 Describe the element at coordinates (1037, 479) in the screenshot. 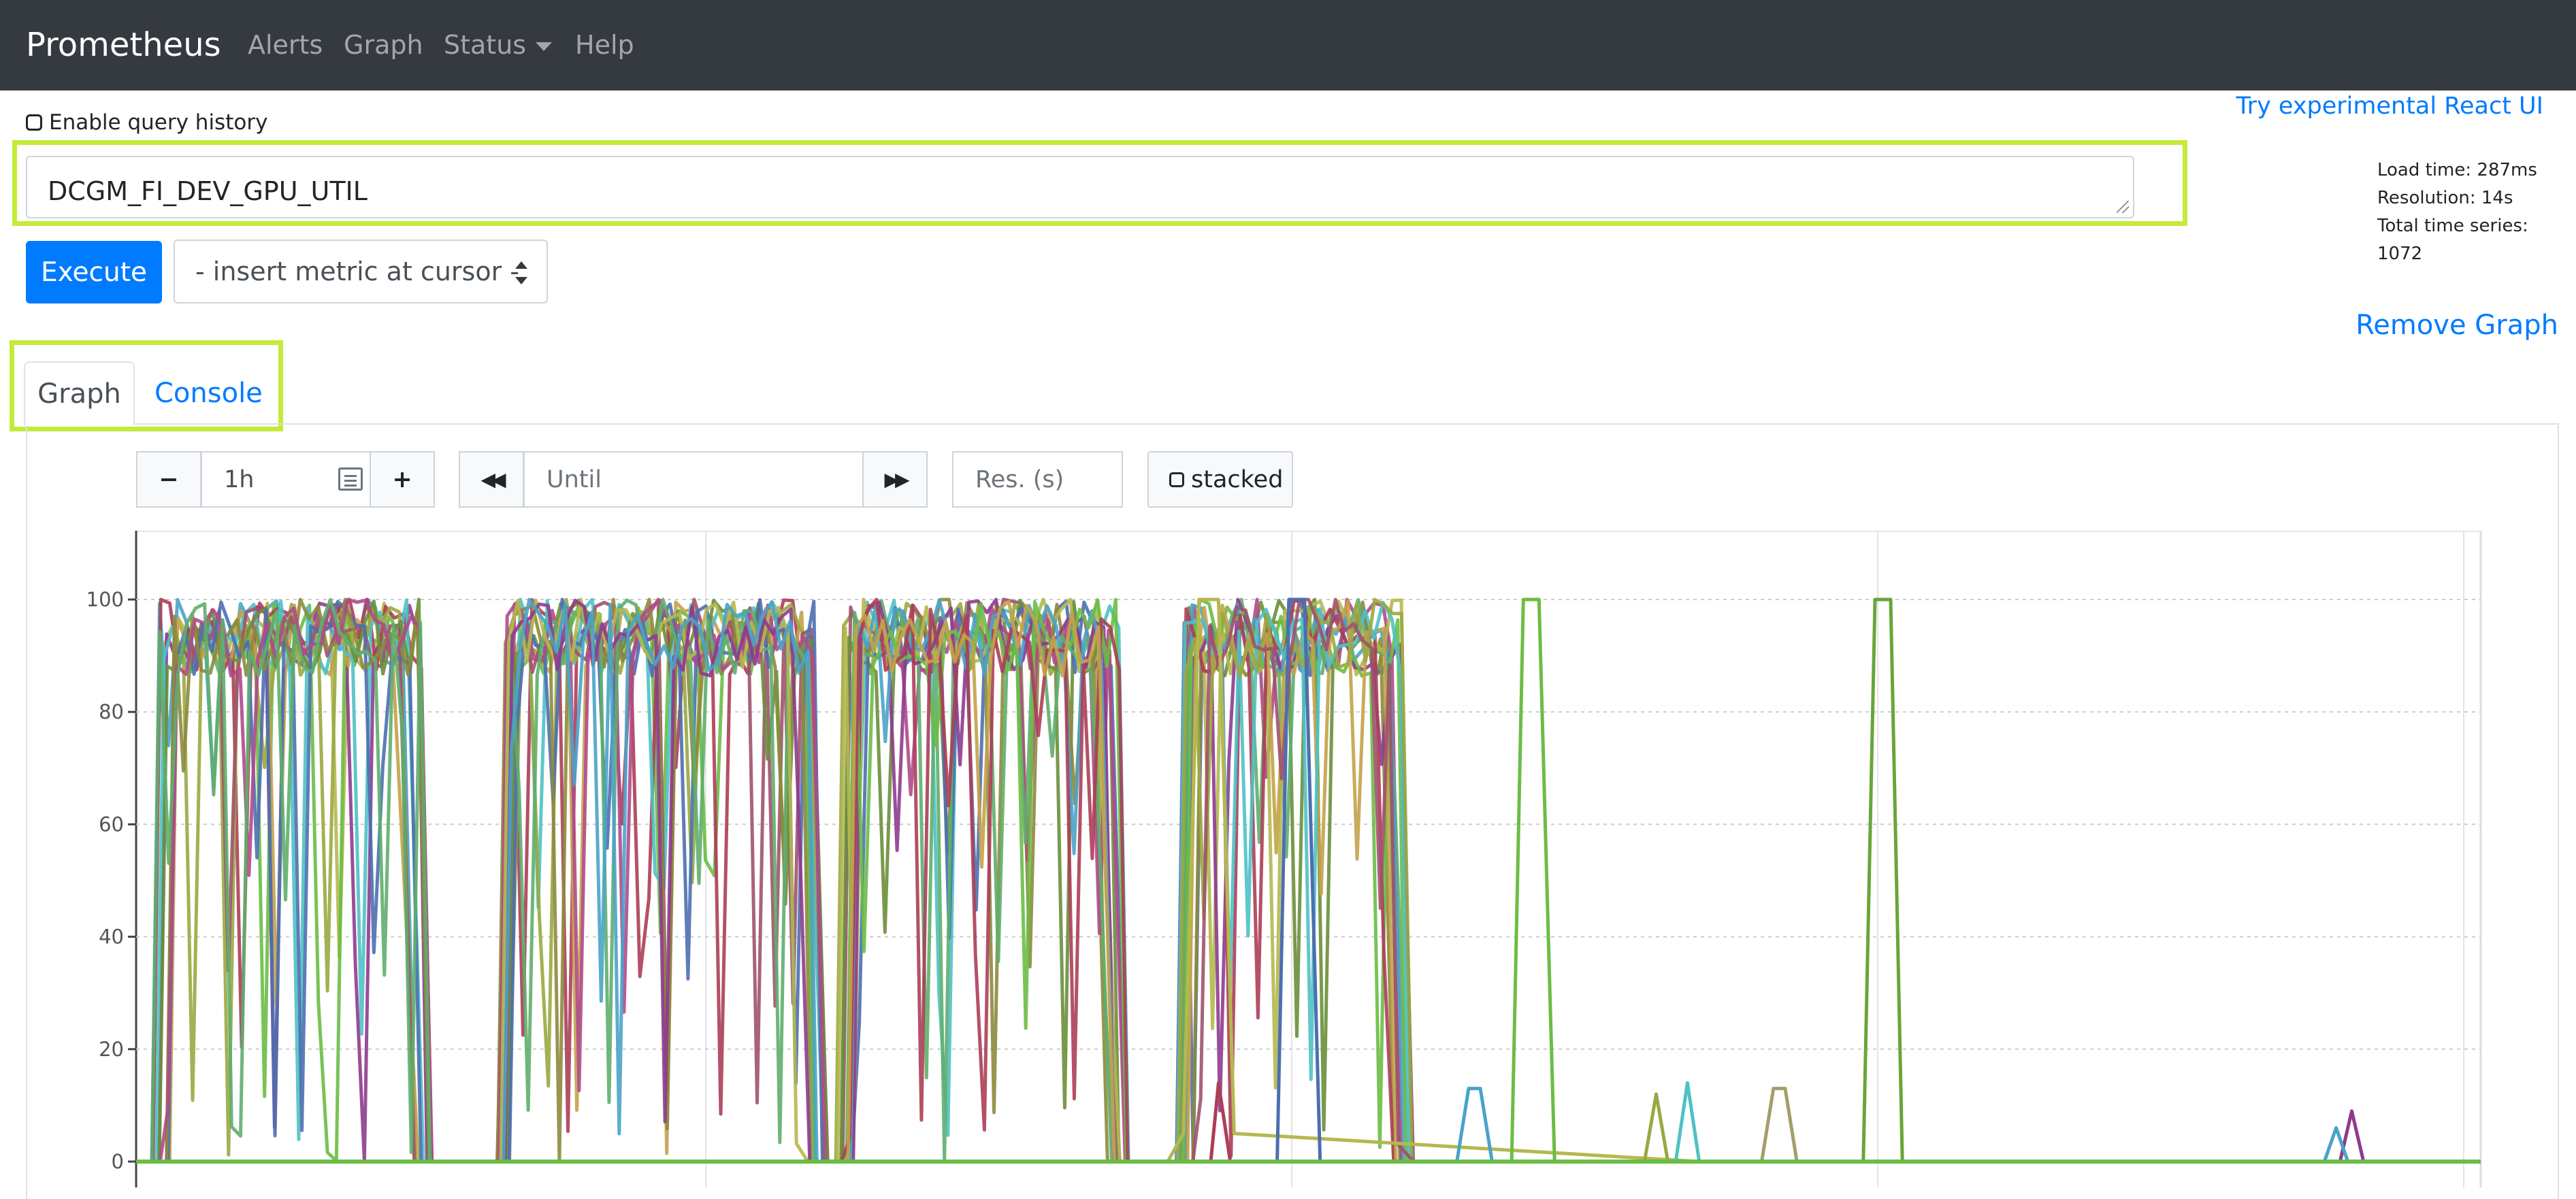

I see `resolution-input: Res. (s)` at that location.